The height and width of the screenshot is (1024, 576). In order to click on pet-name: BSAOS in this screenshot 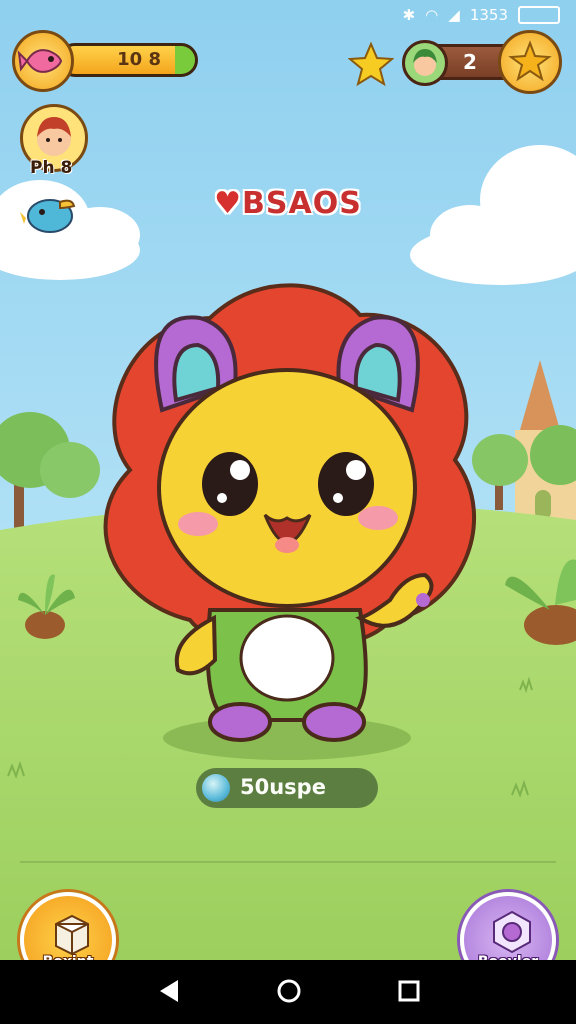, I will do `click(302, 203)`.